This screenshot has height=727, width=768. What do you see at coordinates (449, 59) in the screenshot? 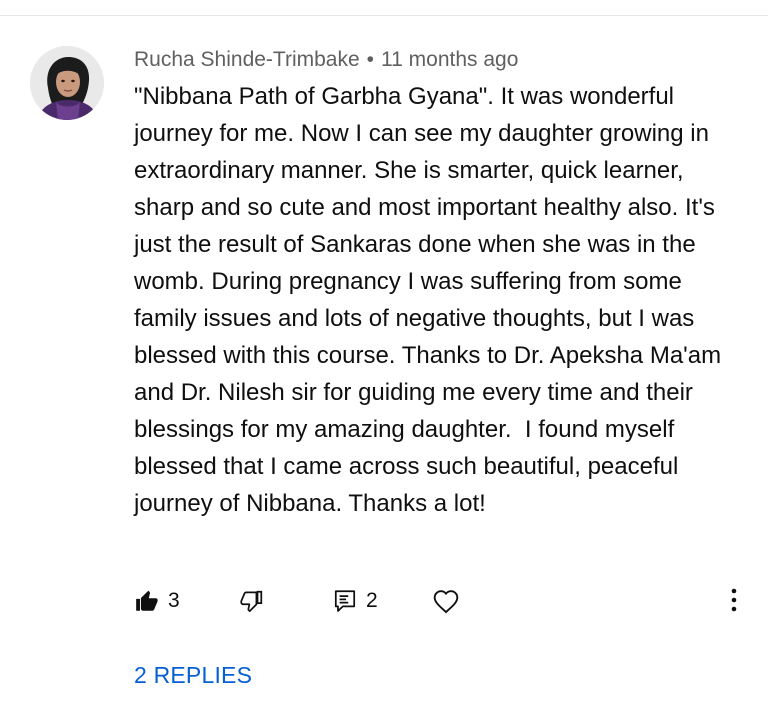
I see `timestamp: 11 months ago` at bounding box center [449, 59].